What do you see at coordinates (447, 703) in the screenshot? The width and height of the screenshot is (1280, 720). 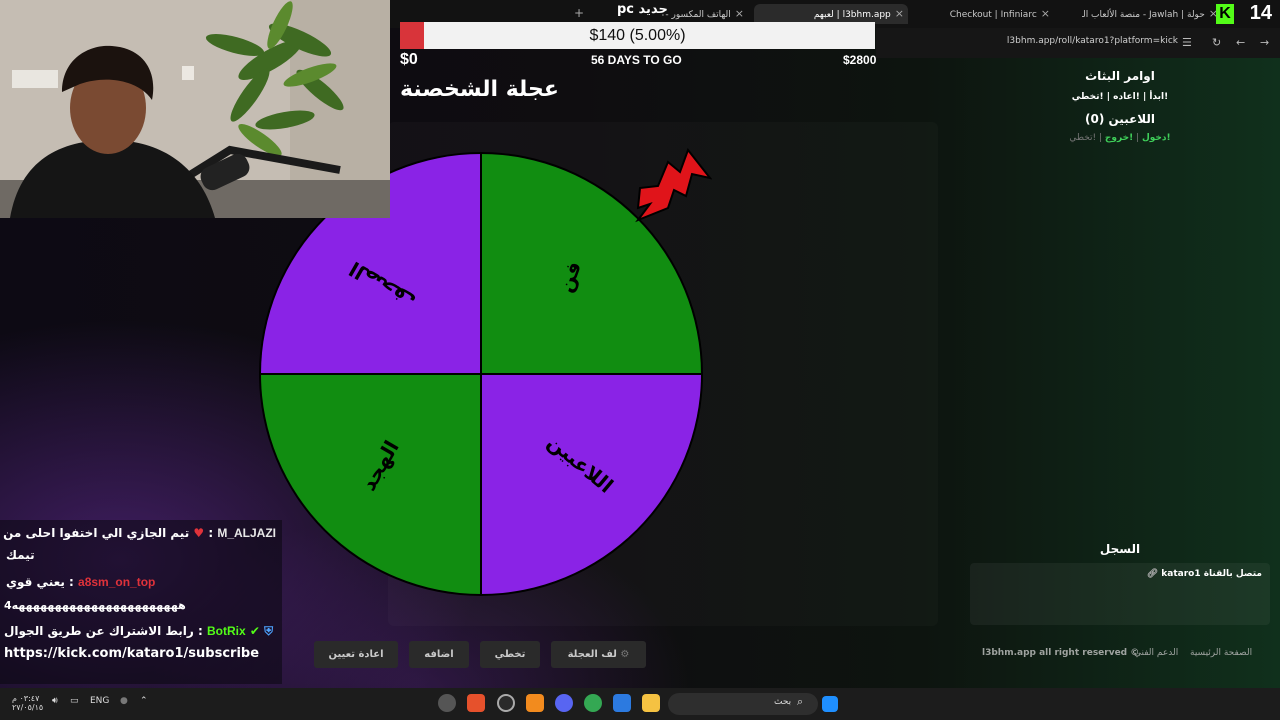 I see `obs-icon` at bounding box center [447, 703].